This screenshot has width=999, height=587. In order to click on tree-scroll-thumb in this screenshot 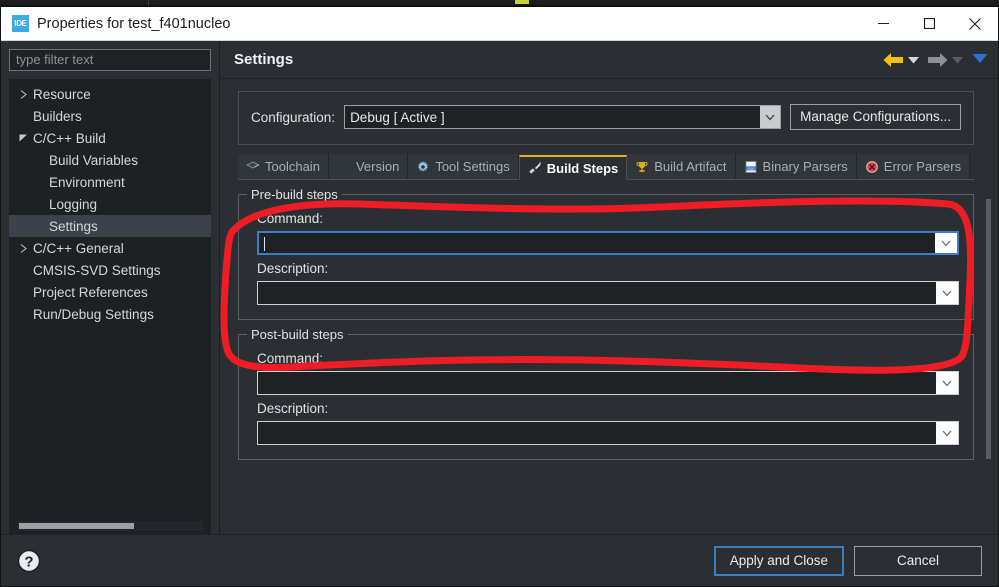, I will do `click(77, 526)`.